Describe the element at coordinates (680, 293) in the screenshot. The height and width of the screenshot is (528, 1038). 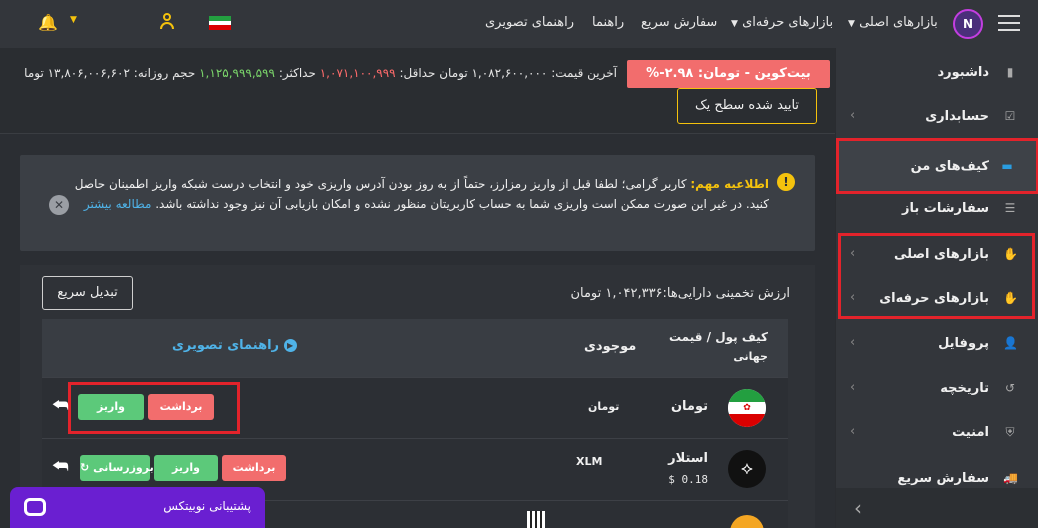
I see `estimated-assets: ارزش تخمینی دارایی‌ها:۱,۰۴۲,۳۳۶ تومان` at that location.